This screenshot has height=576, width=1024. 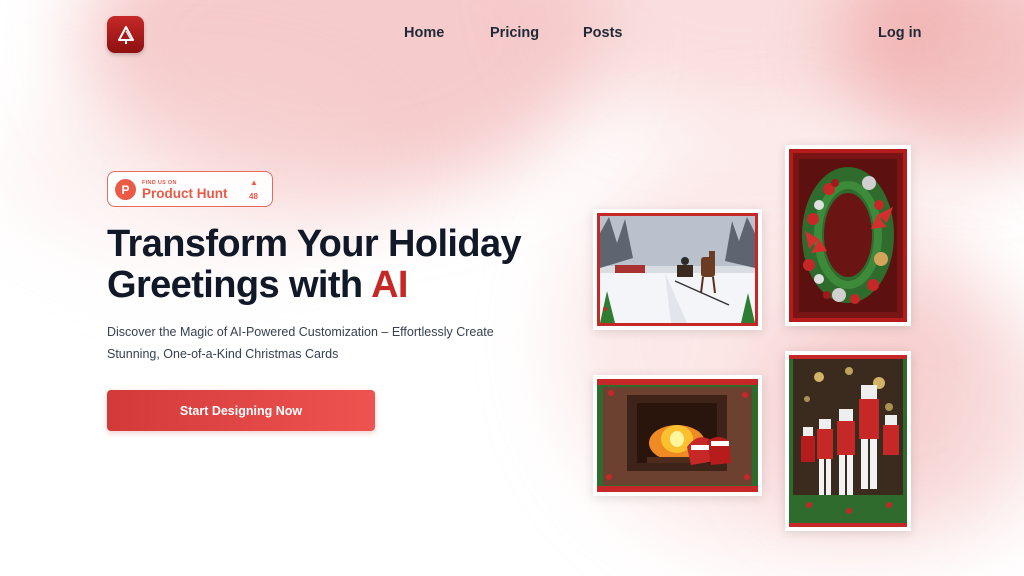 What do you see at coordinates (125, 34) in the screenshot?
I see `christmas-tree-icon` at bounding box center [125, 34].